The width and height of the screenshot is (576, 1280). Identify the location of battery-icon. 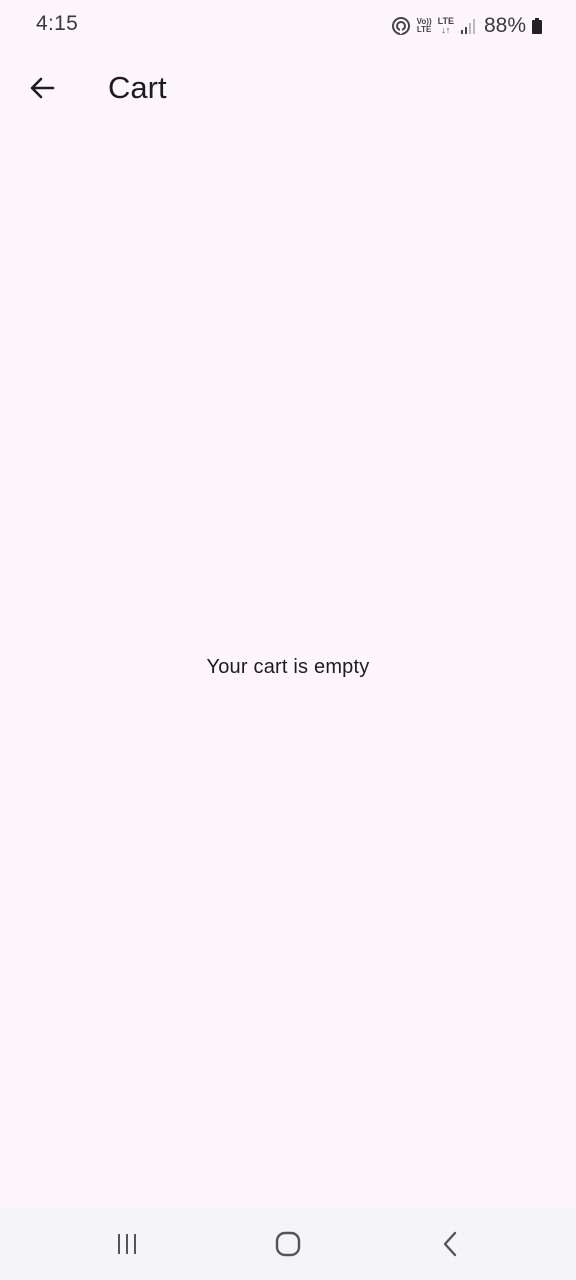
(537, 26).